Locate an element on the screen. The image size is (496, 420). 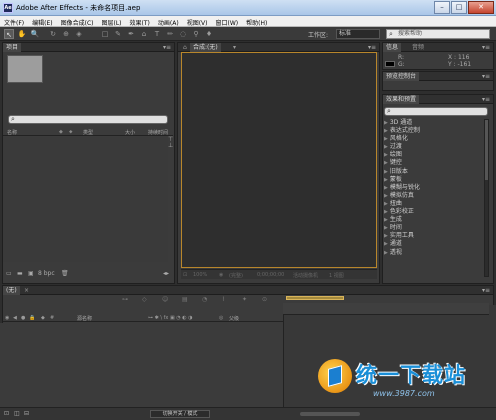
timecode-value: 0;00;00;00 is located at coordinates (270, 275).